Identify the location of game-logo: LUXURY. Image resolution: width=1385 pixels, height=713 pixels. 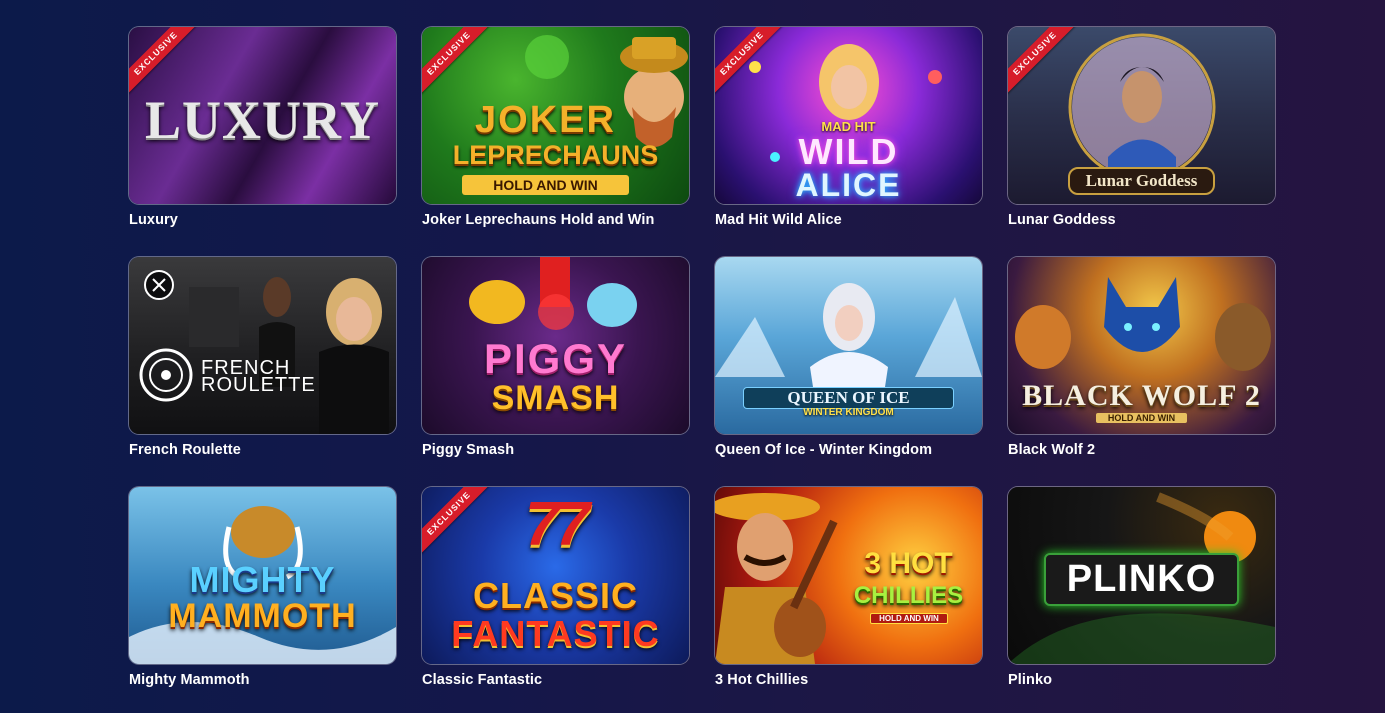
(262, 120).